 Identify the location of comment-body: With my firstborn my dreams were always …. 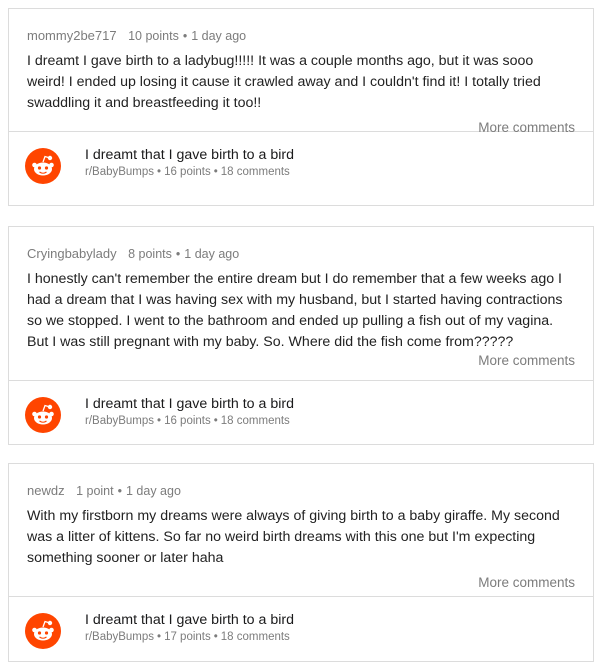
(293, 537).